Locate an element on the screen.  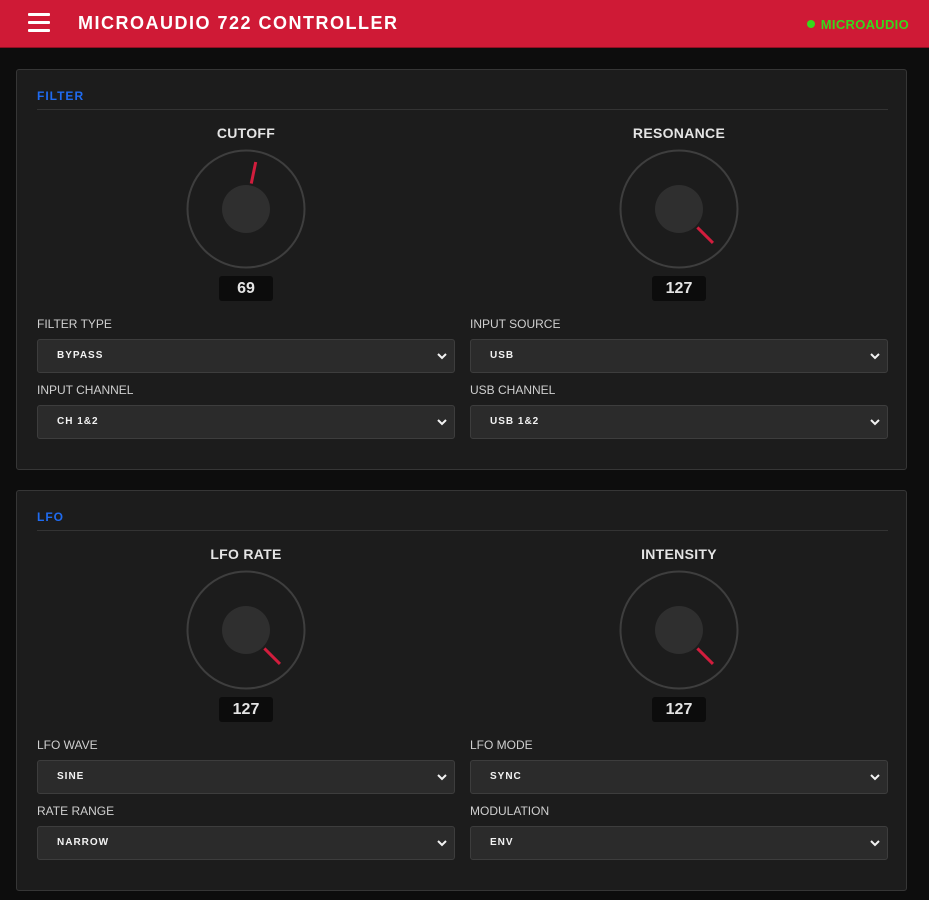
input-source-value: USB is located at coordinates (502, 355).